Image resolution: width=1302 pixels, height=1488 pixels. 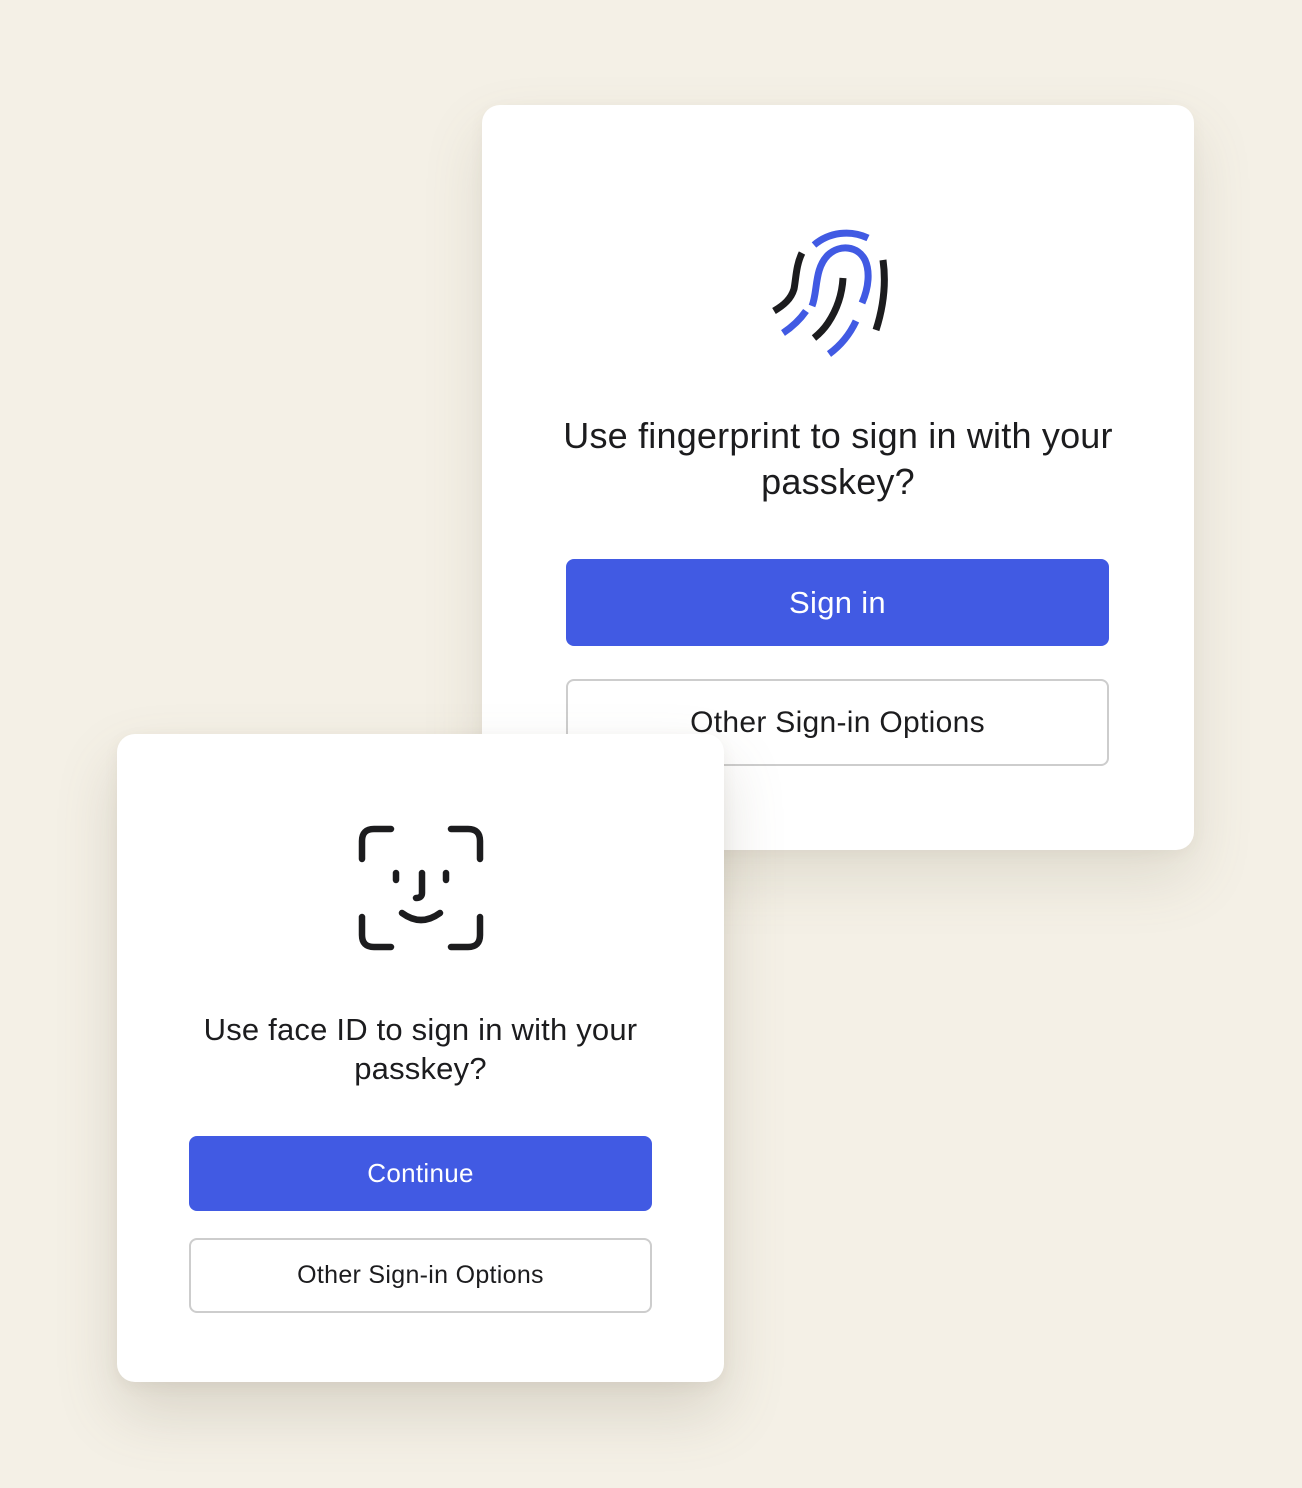 I want to click on sign-in-button: Sign in, so click(x=837, y=602).